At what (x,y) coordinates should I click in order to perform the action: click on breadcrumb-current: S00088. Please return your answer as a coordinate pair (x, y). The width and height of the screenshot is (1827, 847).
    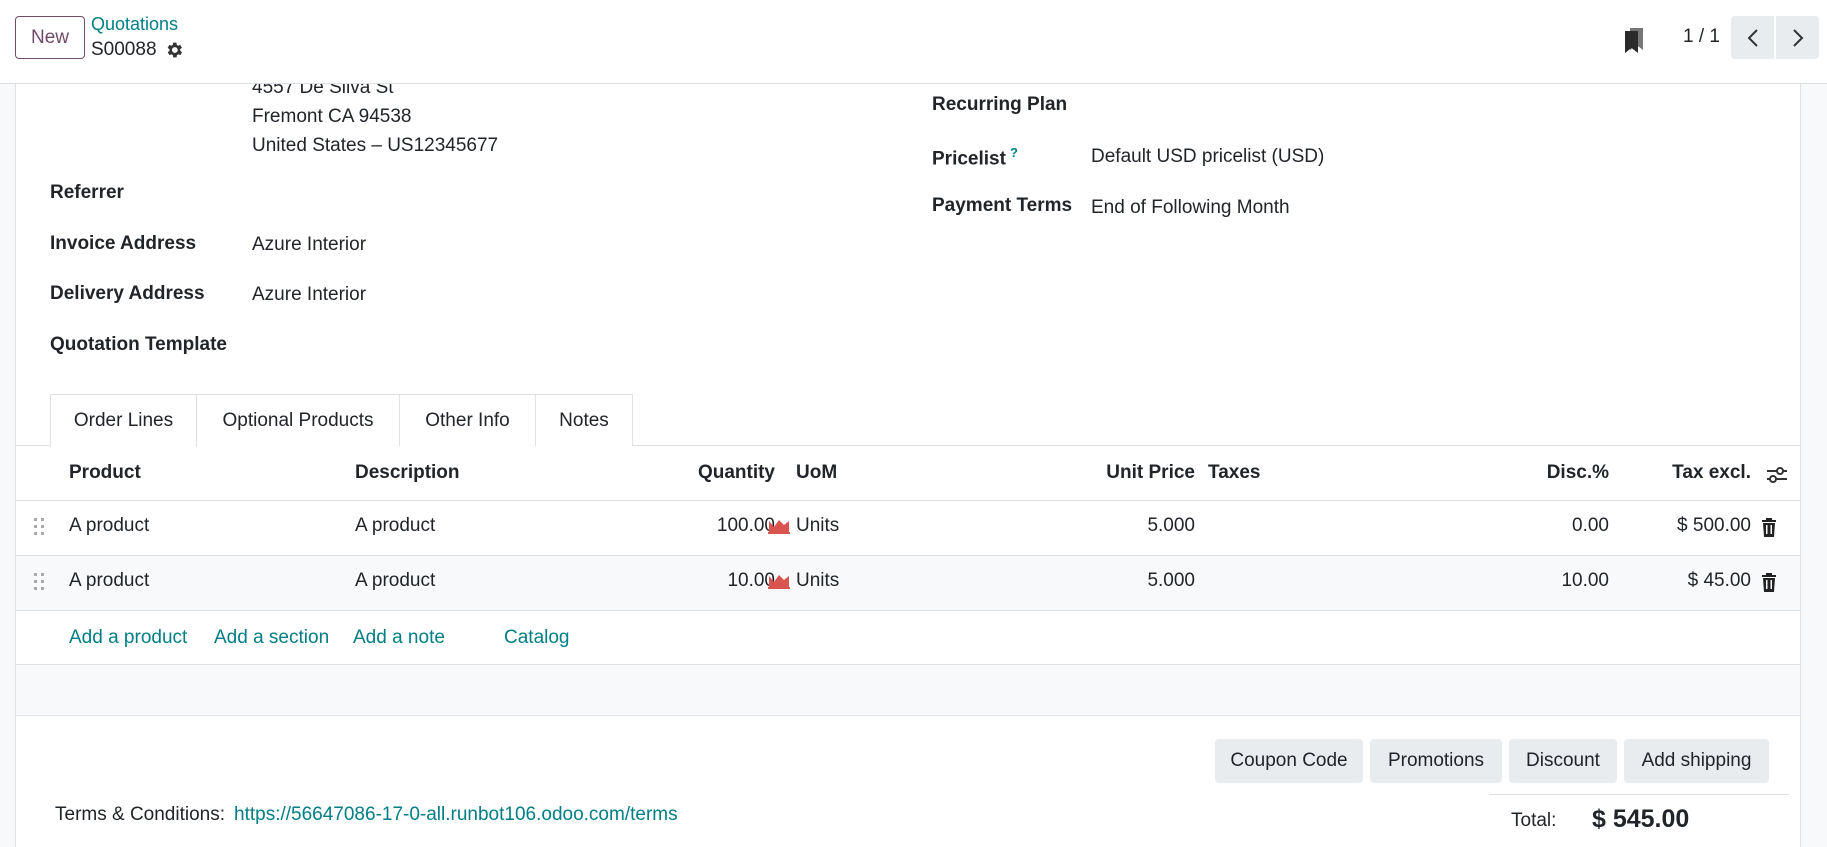
    Looking at the image, I should click on (124, 49).